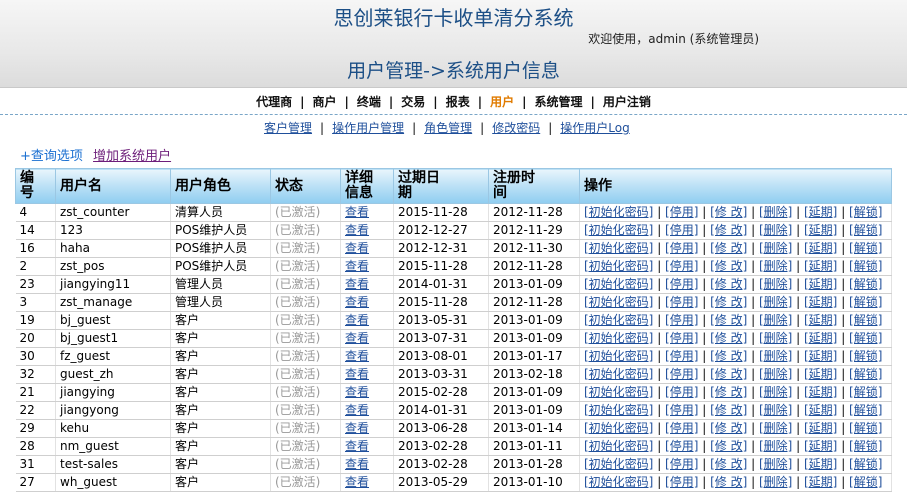 This screenshot has height=493, width=907. Describe the element at coordinates (324, 102) in the screenshot. I see `nav-item: 商户` at that location.